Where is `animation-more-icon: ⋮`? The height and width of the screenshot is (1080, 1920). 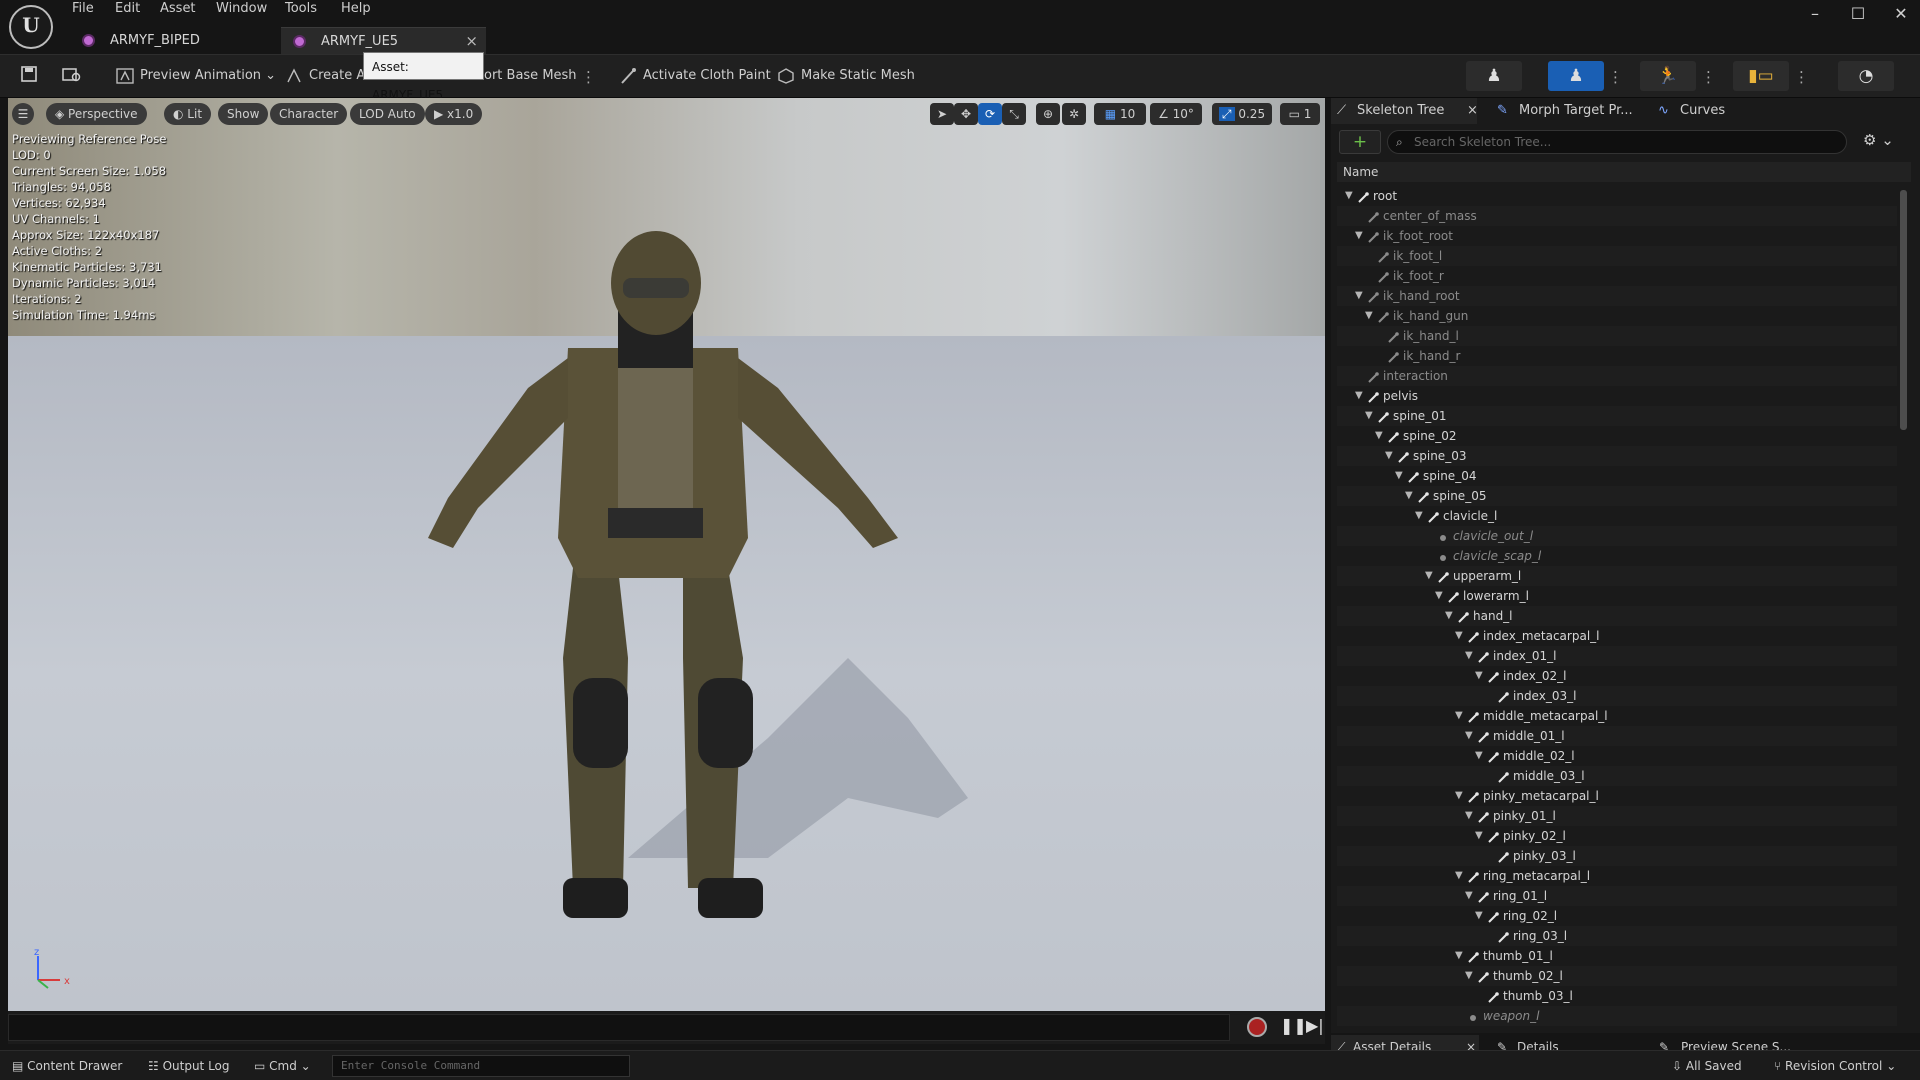
animation-more-icon: ⋮ is located at coordinates (1708, 77).